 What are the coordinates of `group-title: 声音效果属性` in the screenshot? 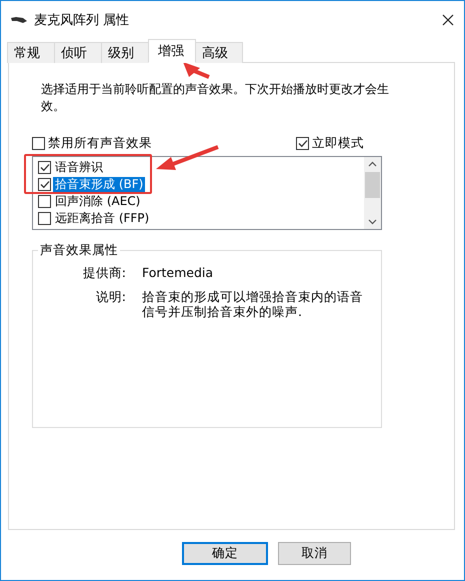 It's located at (79, 250).